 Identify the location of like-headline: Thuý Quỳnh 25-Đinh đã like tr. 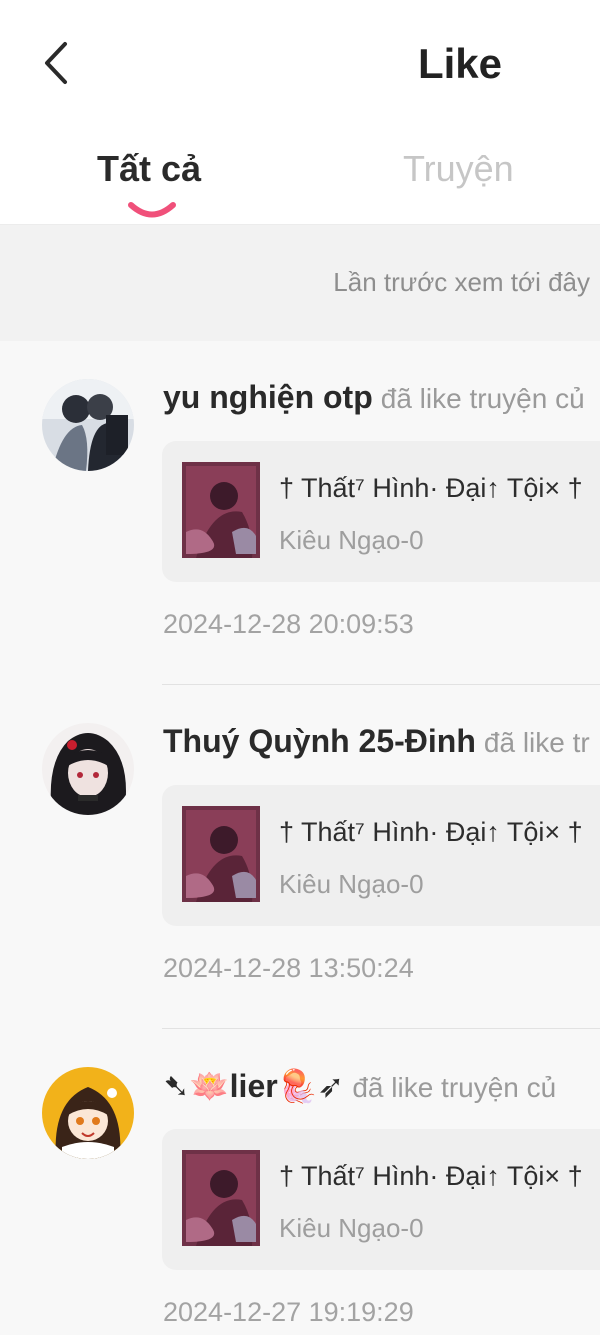
(376, 741).